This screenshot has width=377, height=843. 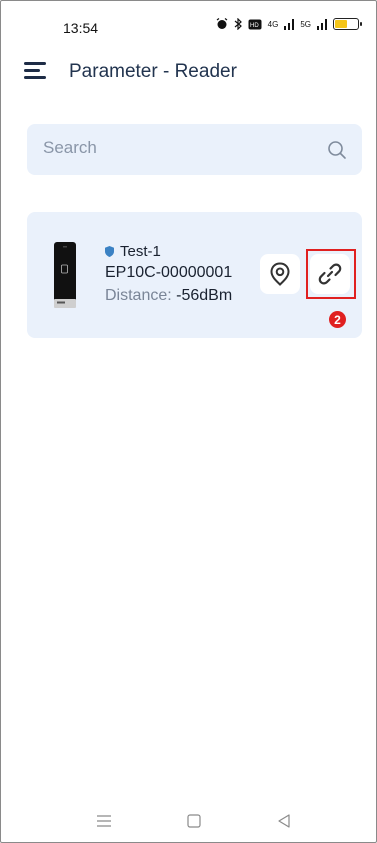 I want to click on reader-card: Test-1 EP10C-00000001 Distance: -56dBm 2, so click(x=194, y=275).